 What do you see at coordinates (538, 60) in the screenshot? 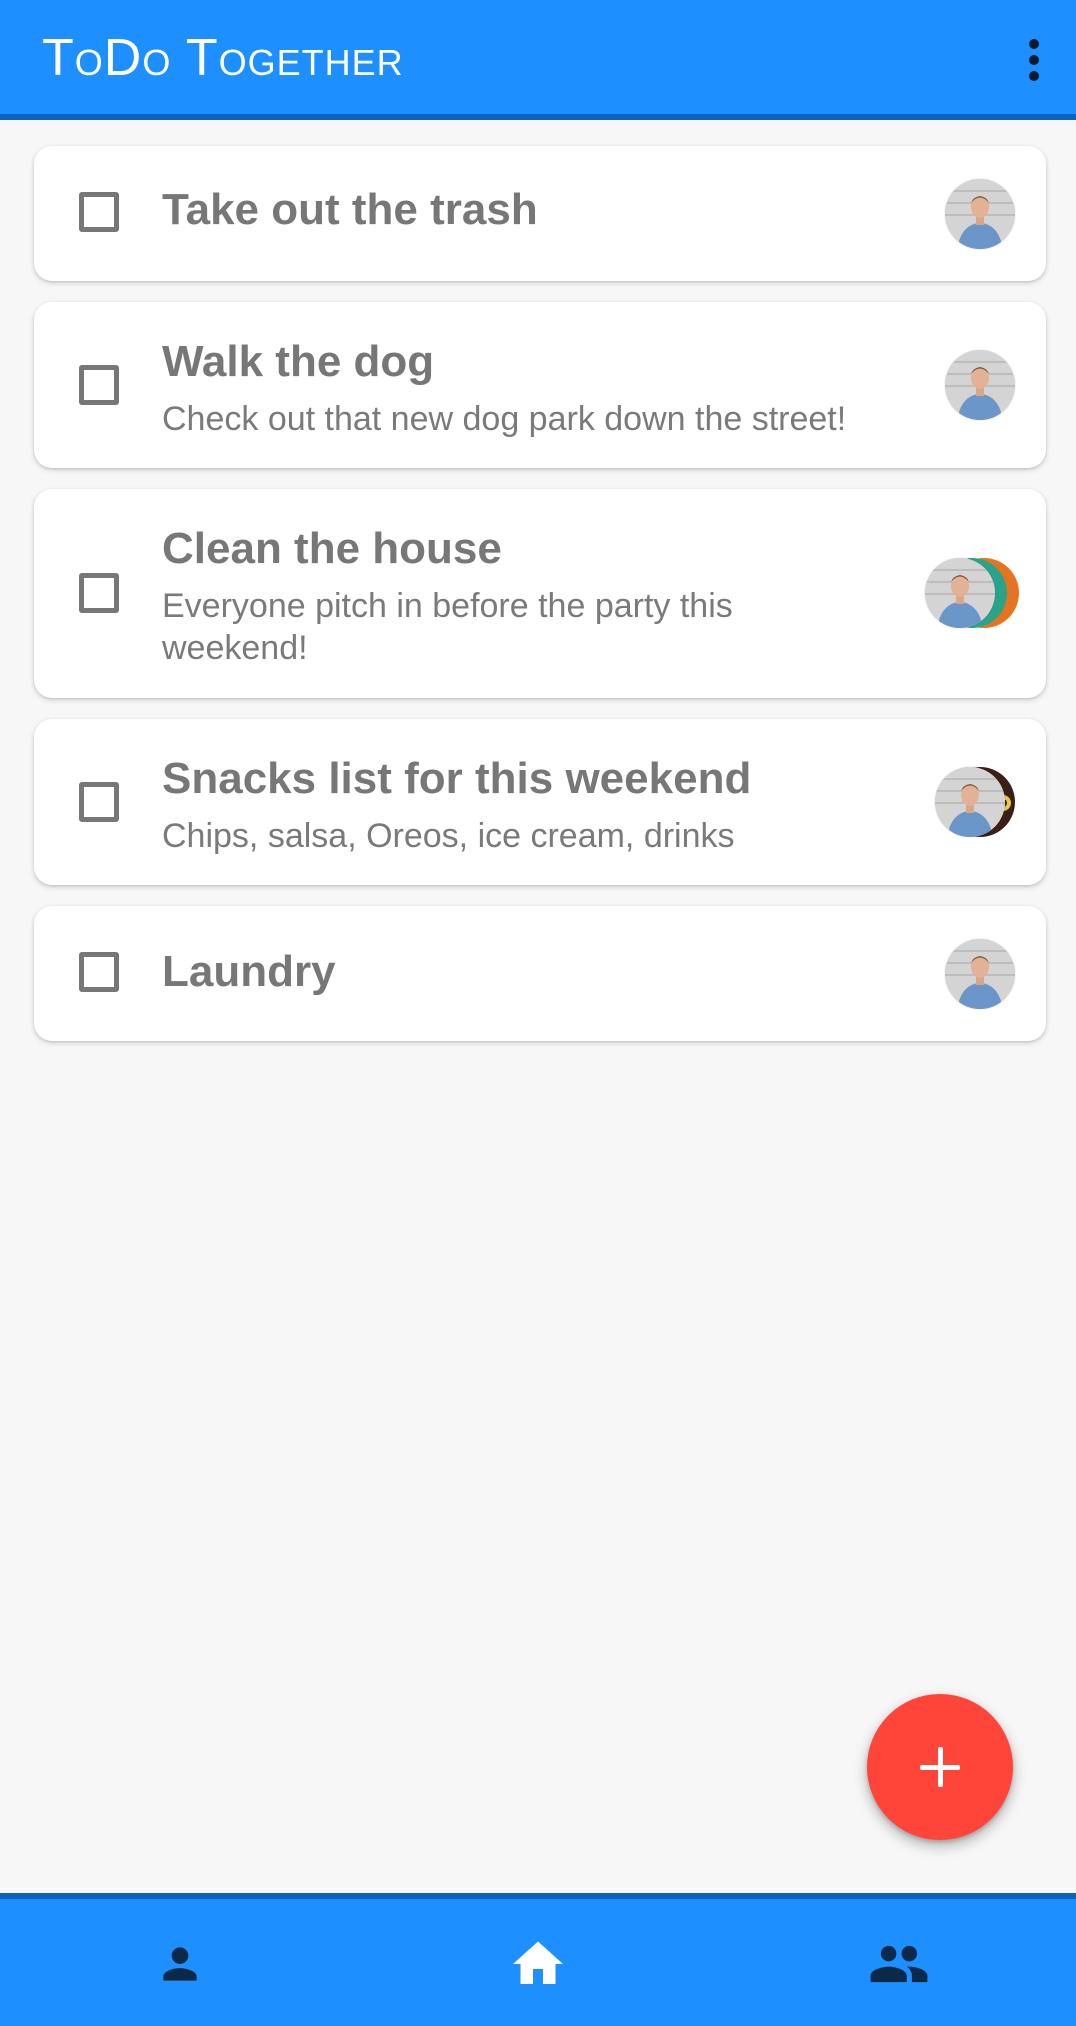
I see `app-bar: ToDo Together` at bounding box center [538, 60].